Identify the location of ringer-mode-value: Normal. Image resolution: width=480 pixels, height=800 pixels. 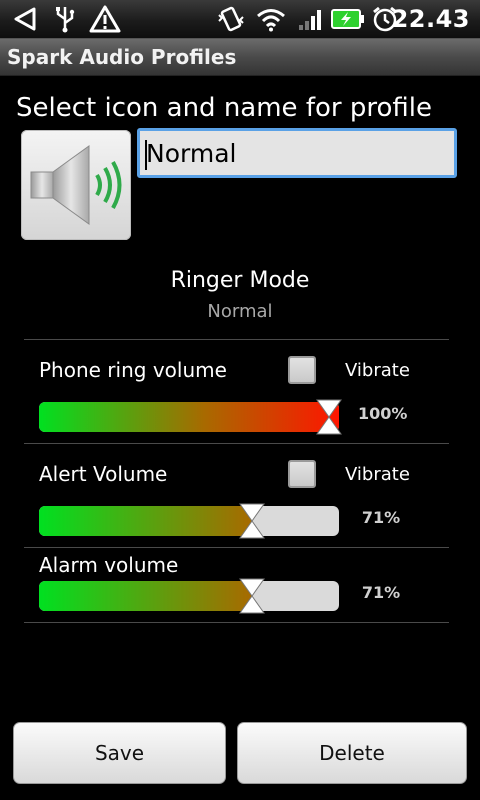
(240, 311).